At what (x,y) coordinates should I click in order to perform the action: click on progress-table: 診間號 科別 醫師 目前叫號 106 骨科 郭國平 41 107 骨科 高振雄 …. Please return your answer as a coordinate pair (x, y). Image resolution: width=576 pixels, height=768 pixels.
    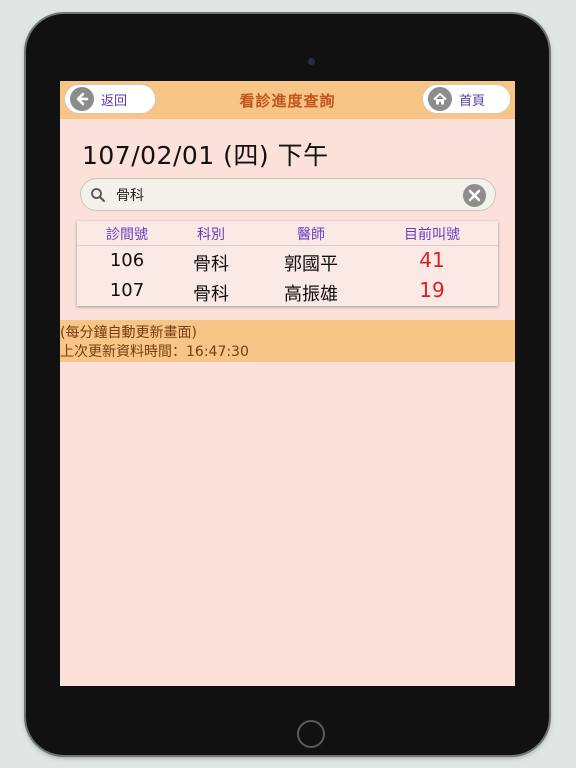
    Looking at the image, I should click on (287, 263).